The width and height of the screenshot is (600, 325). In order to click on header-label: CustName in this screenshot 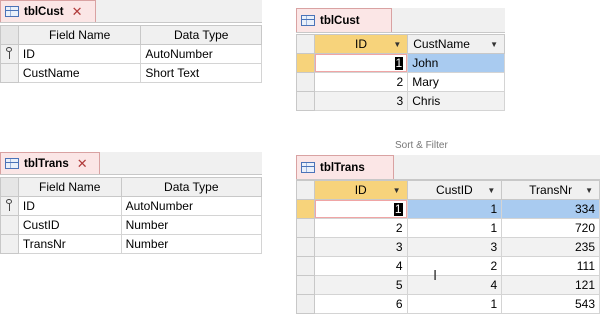, I will do `click(441, 44)`.